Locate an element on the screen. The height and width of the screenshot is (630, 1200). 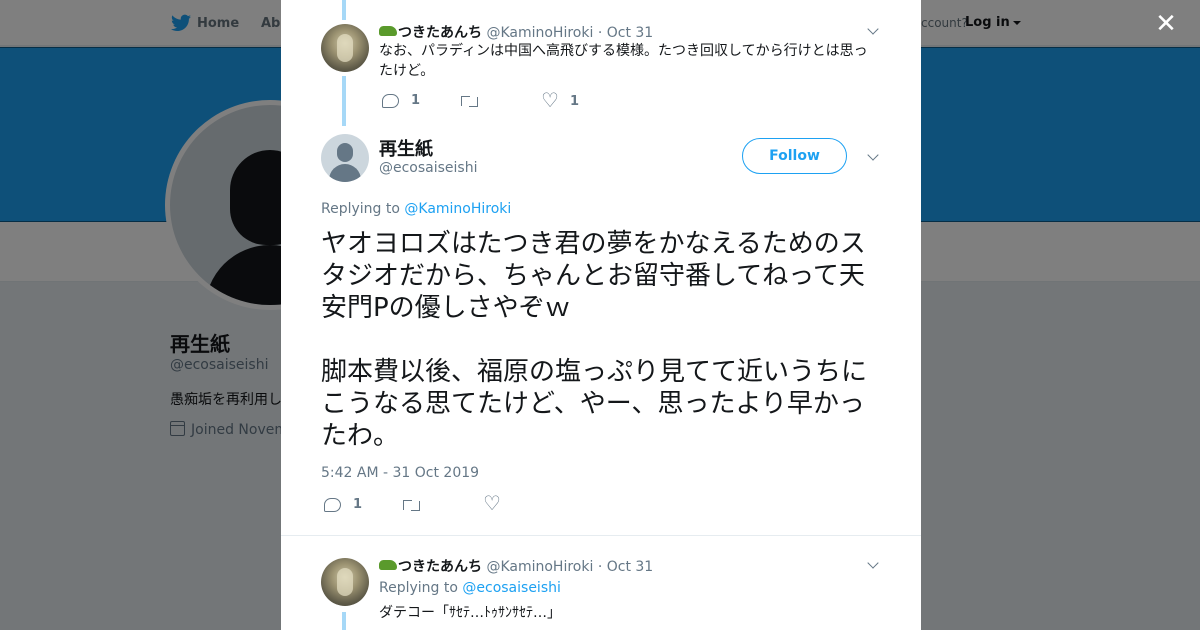
like-count: 1 is located at coordinates (575, 101).